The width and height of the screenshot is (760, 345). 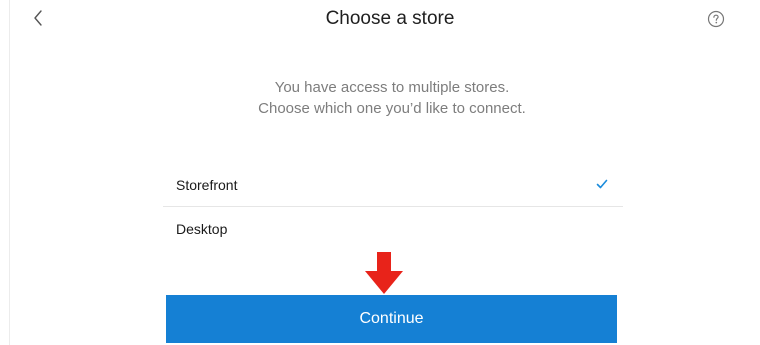 I want to click on store-option-desktop: Desktop, so click(x=393, y=228).